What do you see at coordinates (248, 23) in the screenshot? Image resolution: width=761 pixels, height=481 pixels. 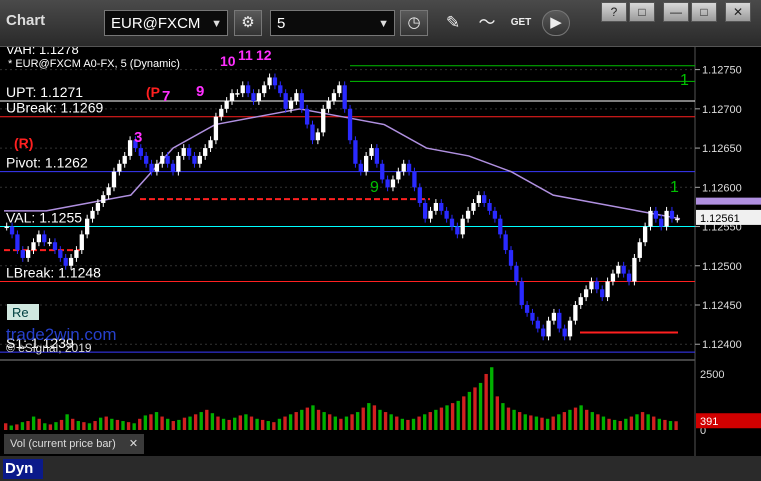 I see `gear-icon: ⚙` at bounding box center [248, 23].